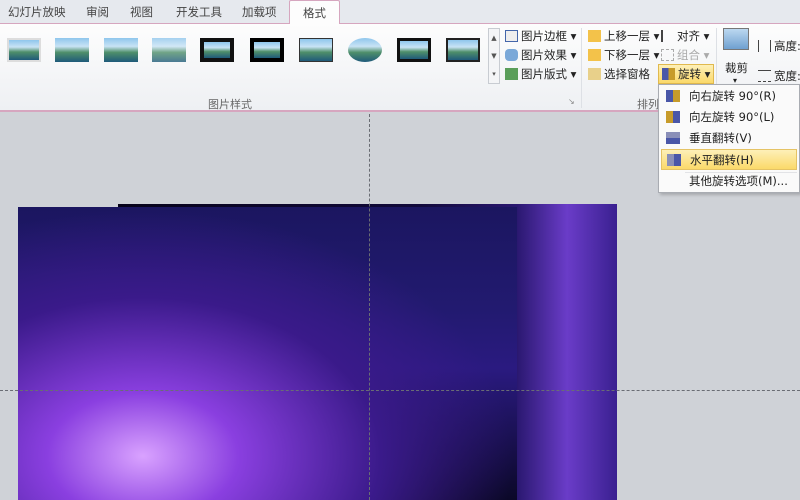 Image resolution: width=800 pixels, height=500 pixels. Describe the element at coordinates (667, 36) in the screenshot. I see `align-icon` at that location.